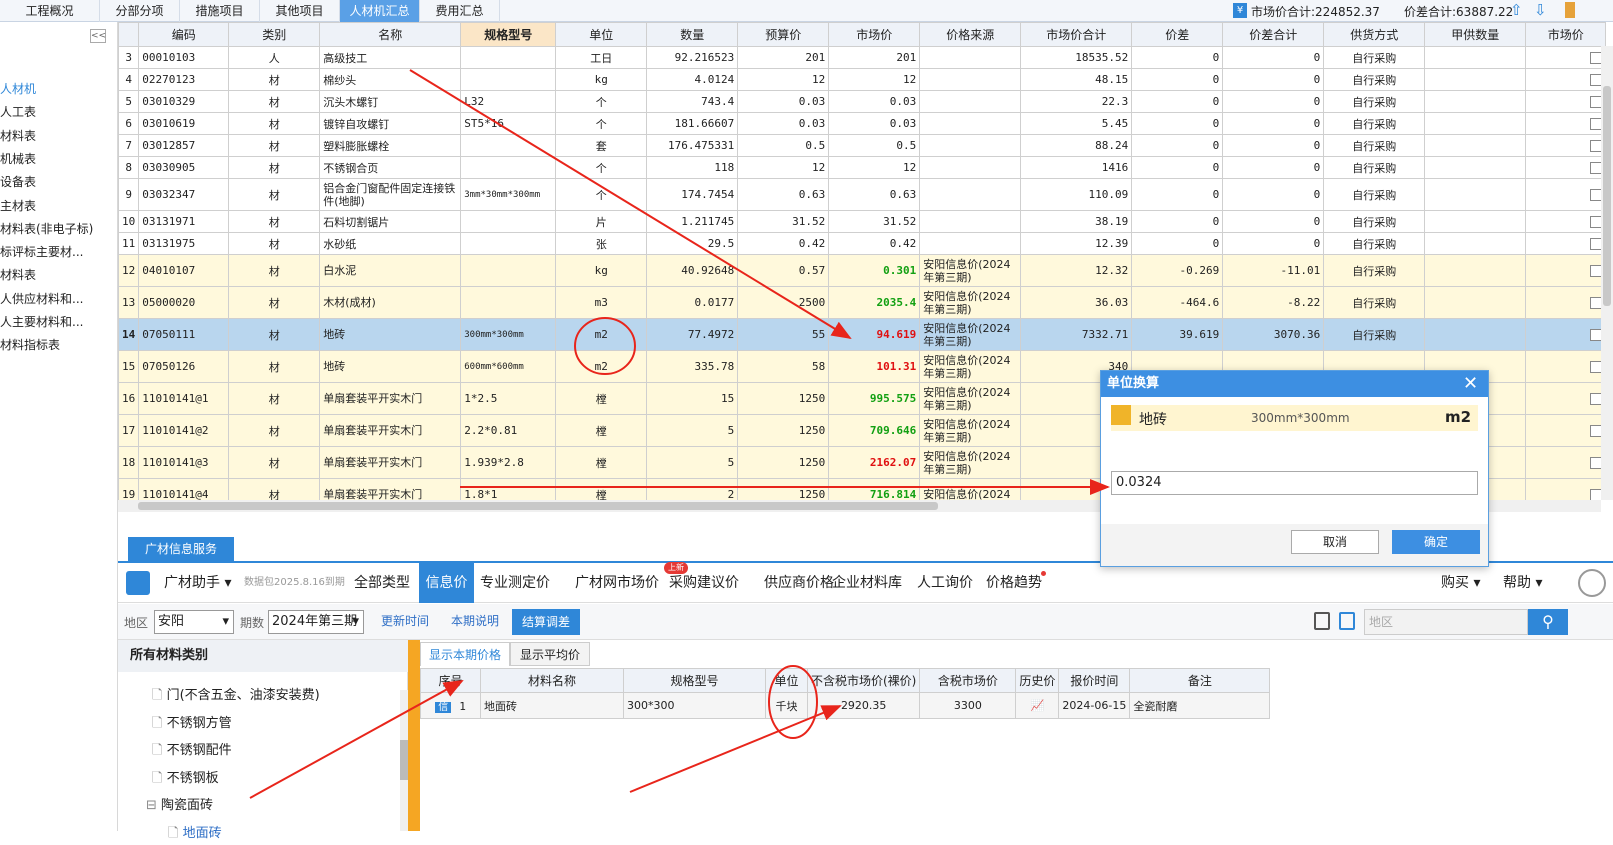 Image resolution: width=1613 pixels, height=845 pixels. Describe the element at coordinates (692, 366) in the screenshot. I see `cell-qty: 335.78` at that location.